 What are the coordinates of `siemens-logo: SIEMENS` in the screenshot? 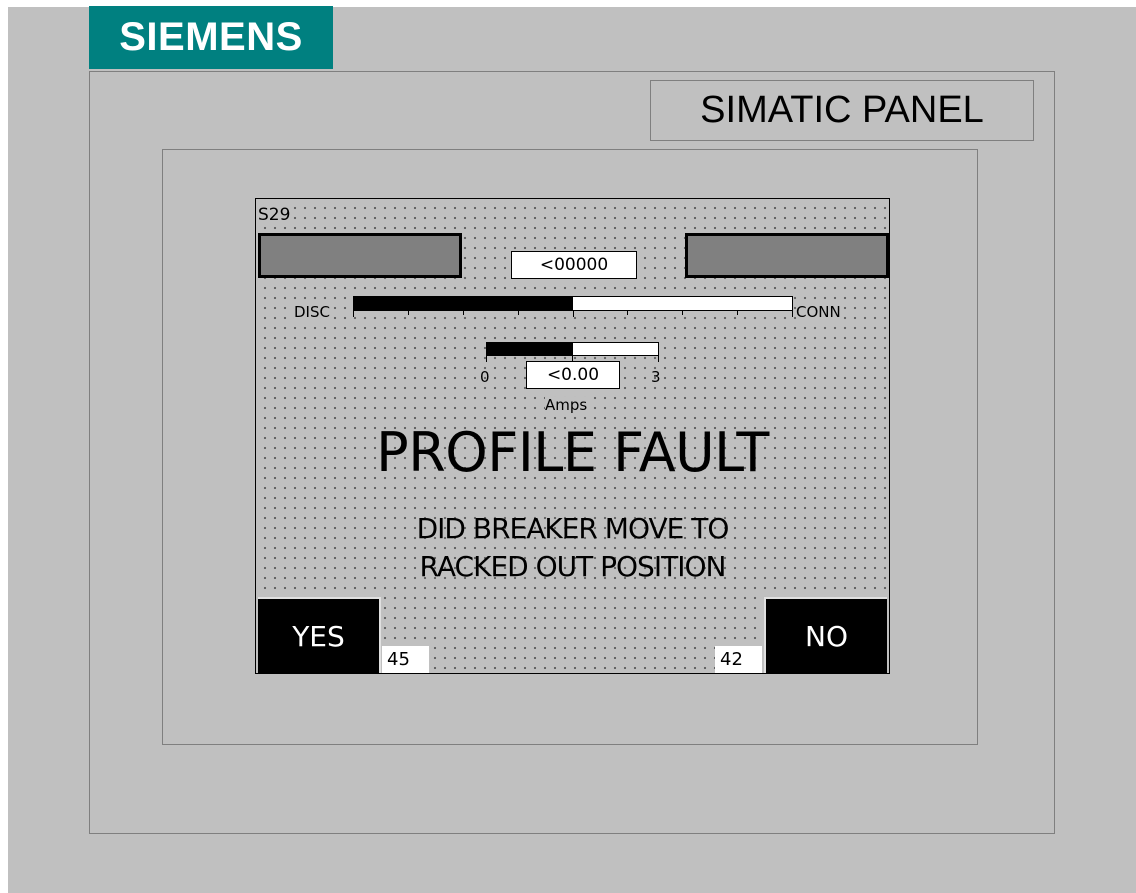 It's located at (211, 37).